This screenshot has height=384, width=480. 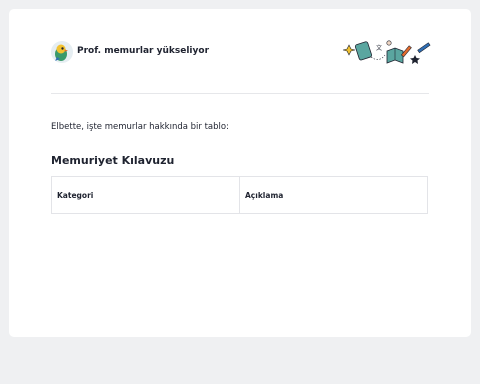 I want to click on svg-text: 文, so click(x=379, y=48).